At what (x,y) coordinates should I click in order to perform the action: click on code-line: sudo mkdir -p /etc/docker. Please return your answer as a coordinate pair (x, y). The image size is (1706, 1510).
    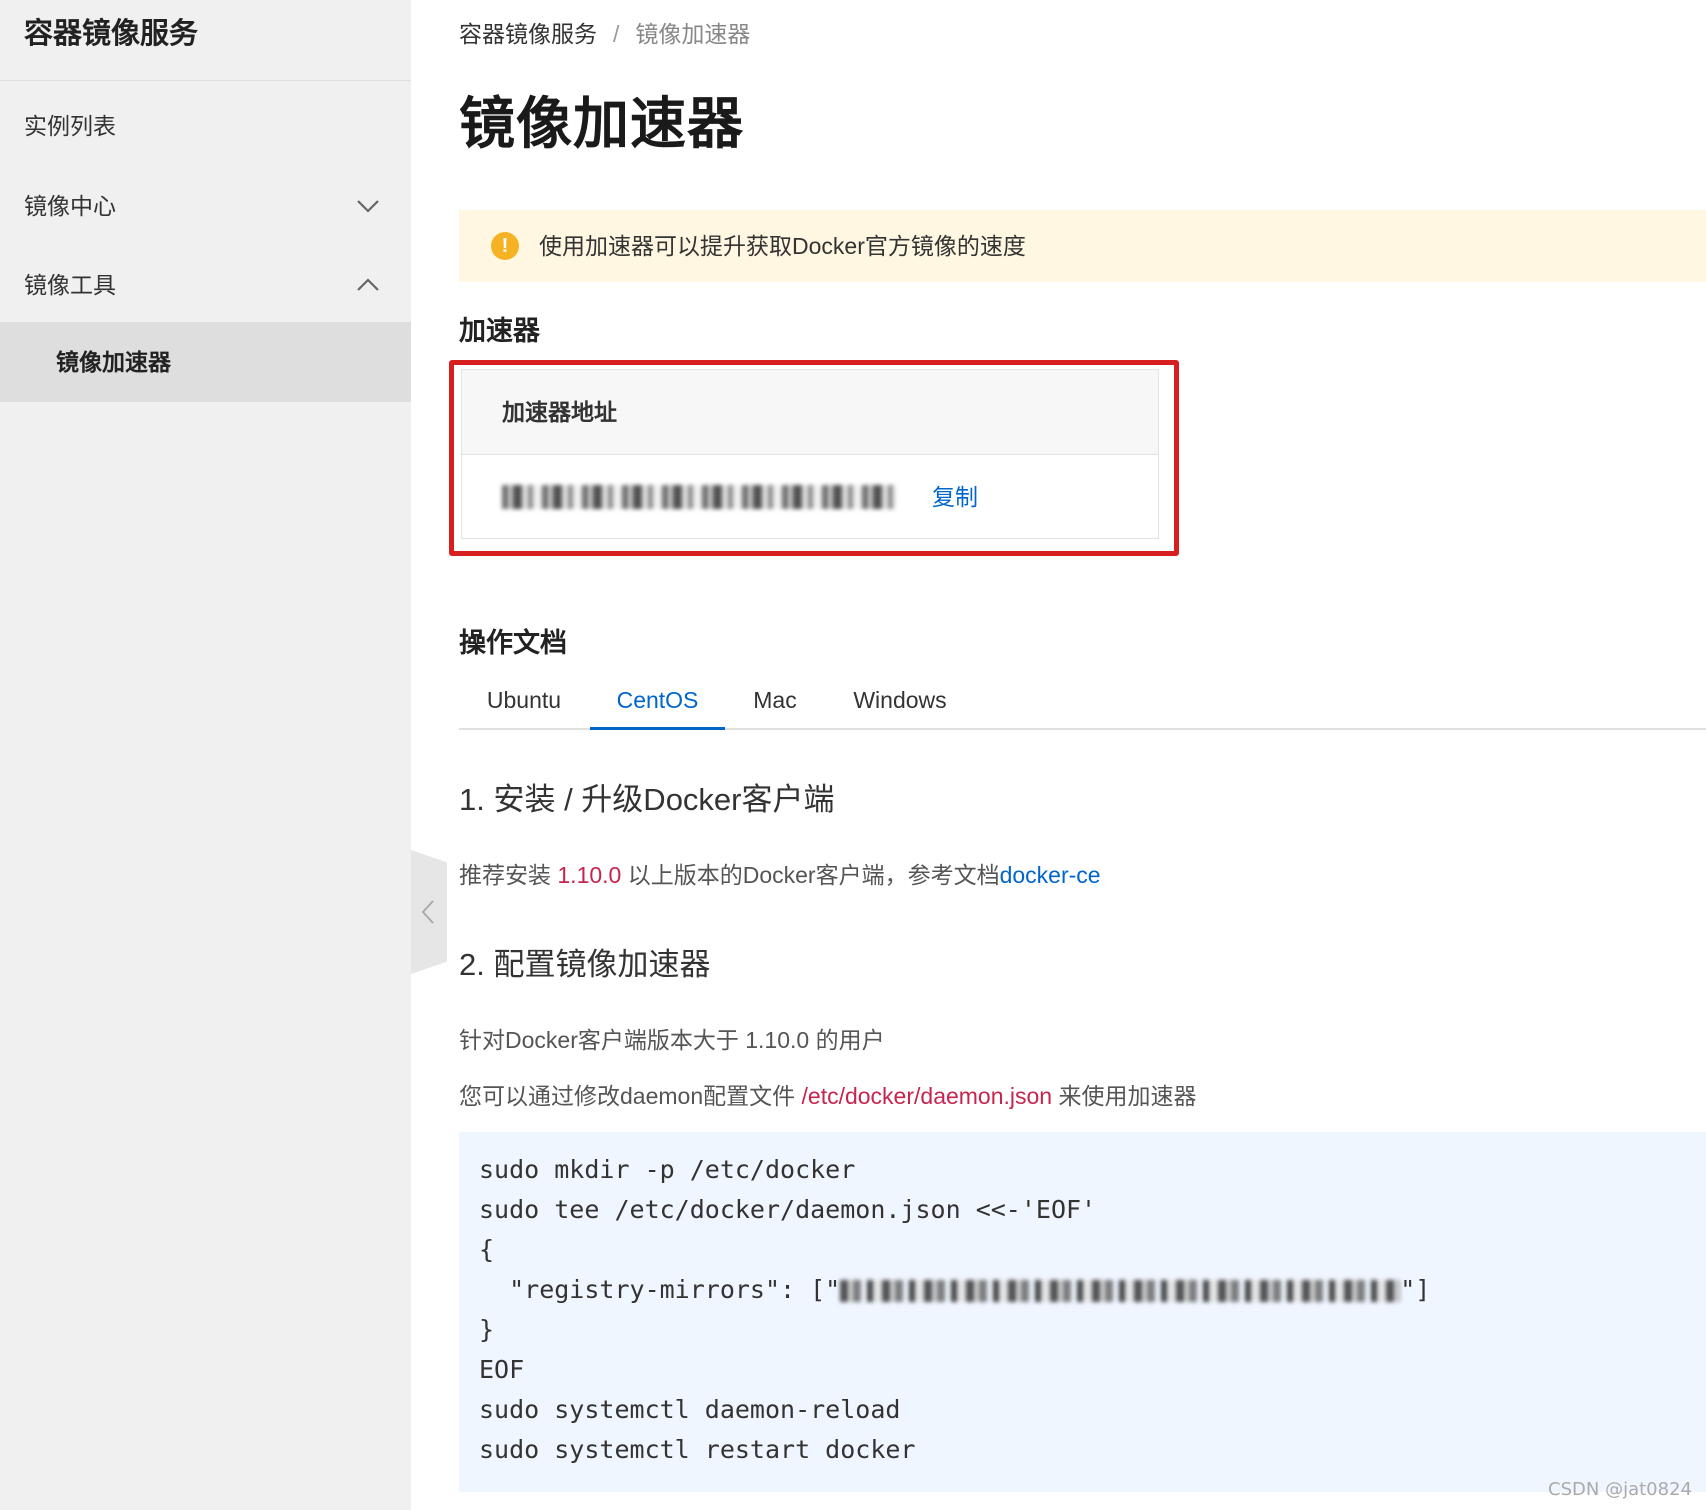
    Looking at the image, I should click on (667, 1169).